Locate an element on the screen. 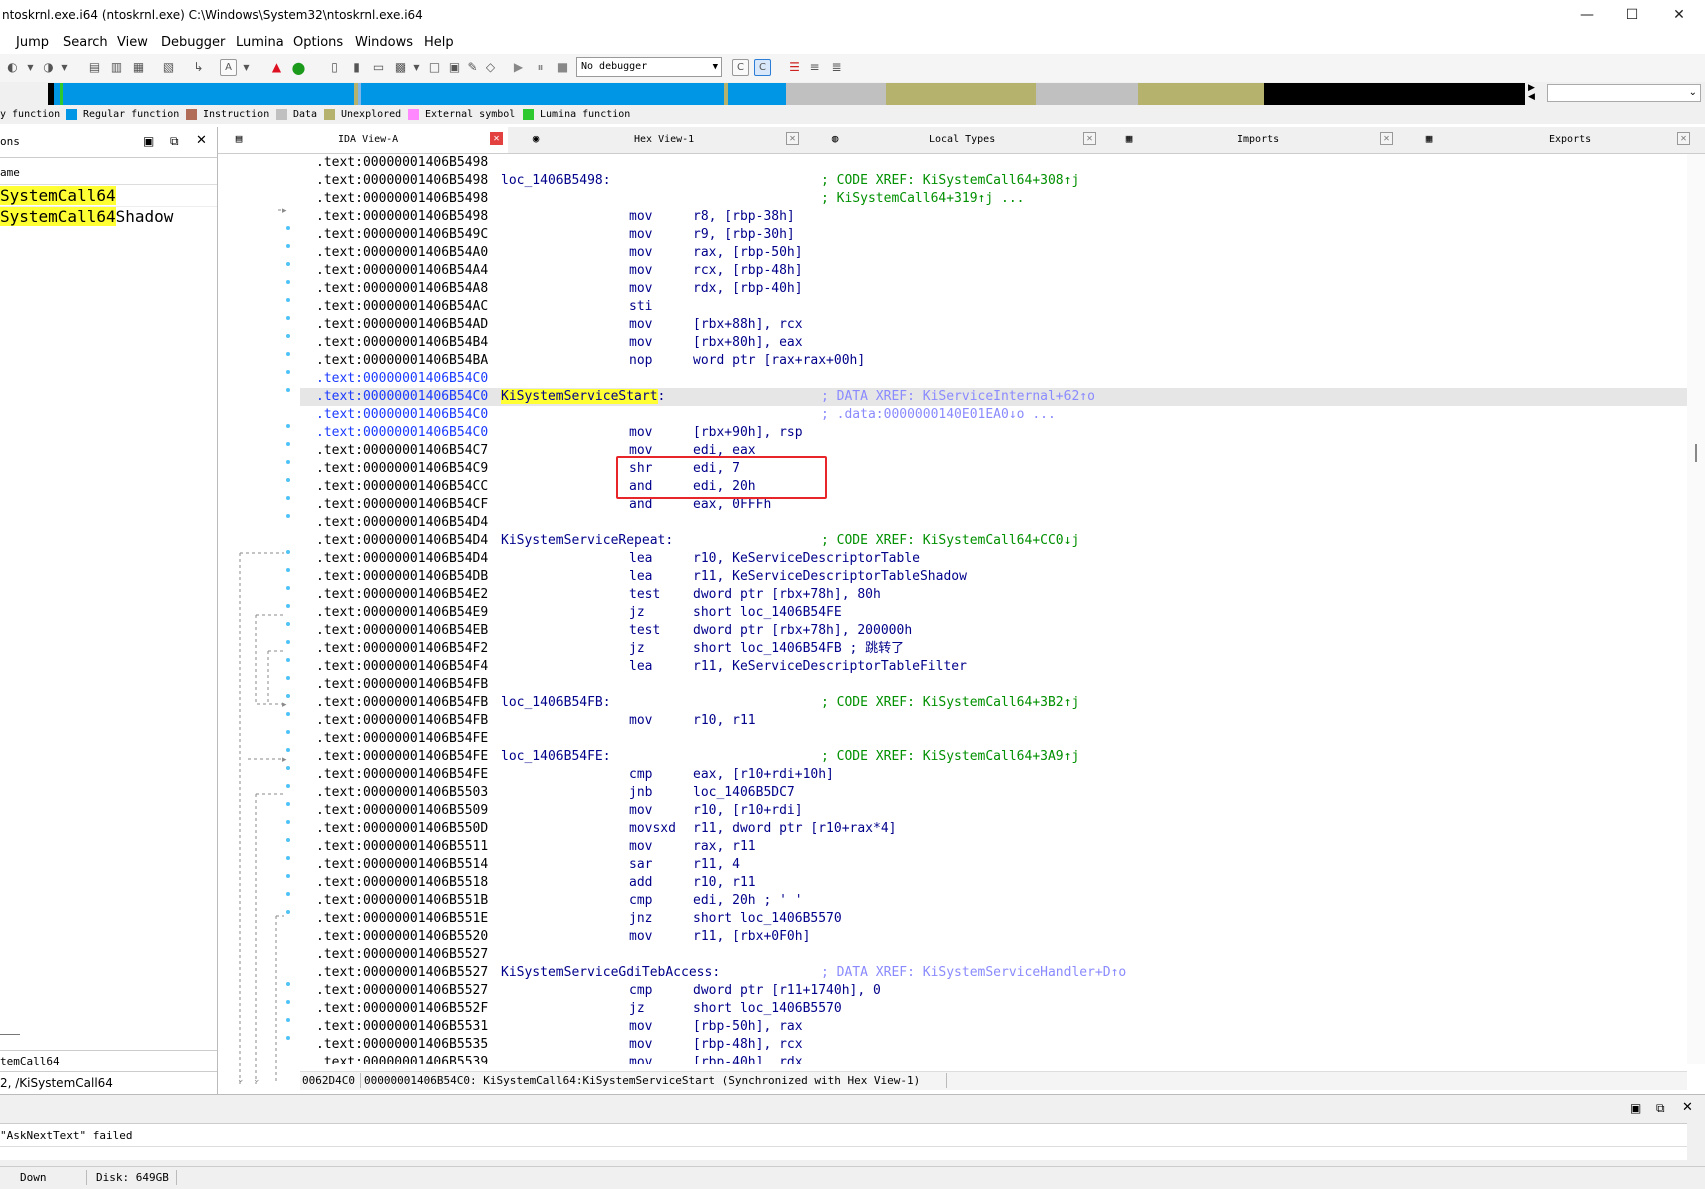  instruction-operands: r9, [rbp-30h] is located at coordinates (744, 235).